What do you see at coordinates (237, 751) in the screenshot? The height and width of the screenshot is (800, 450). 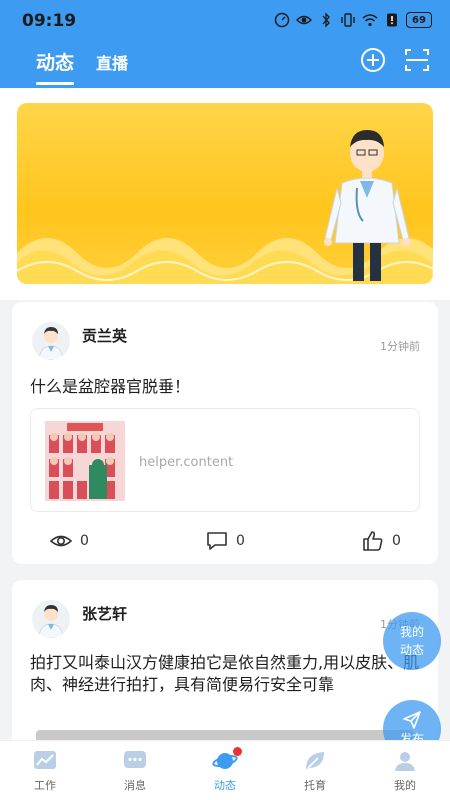 I see `notification-badge` at bounding box center [237, 751].